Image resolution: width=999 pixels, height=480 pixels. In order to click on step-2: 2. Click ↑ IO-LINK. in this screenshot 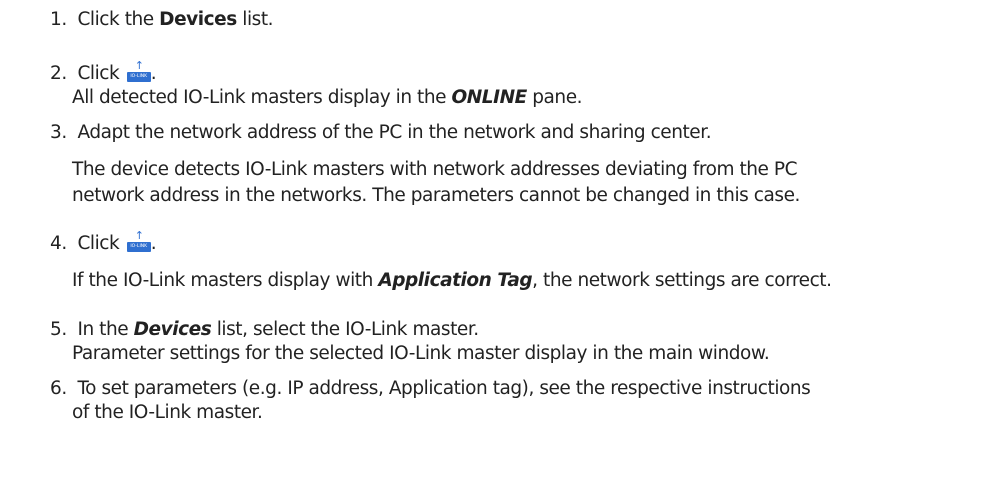, I will do `click(103, 73)`.